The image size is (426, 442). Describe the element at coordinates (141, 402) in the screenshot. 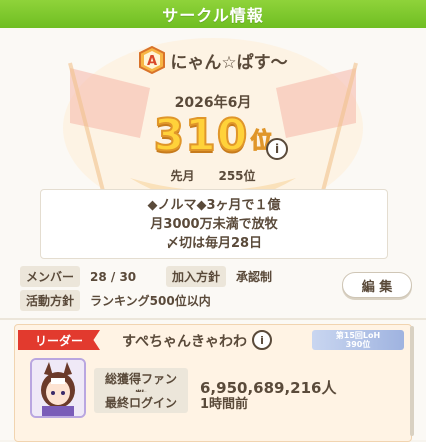

I see `last-login-label: 最終ログイン` at that location.